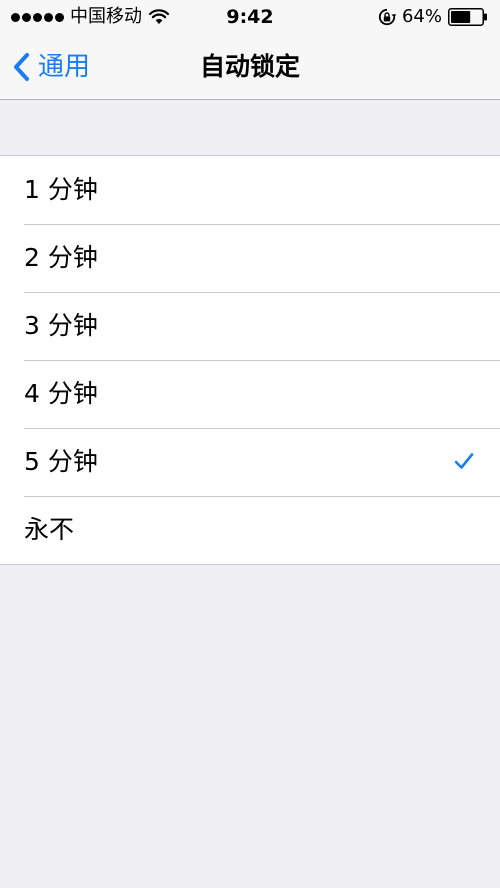 The width and height of the screenshot is (500, 888). Describe the element at coordinates (250, 258) in the screenshot. I see `option-row: 2 分钟` at that location.